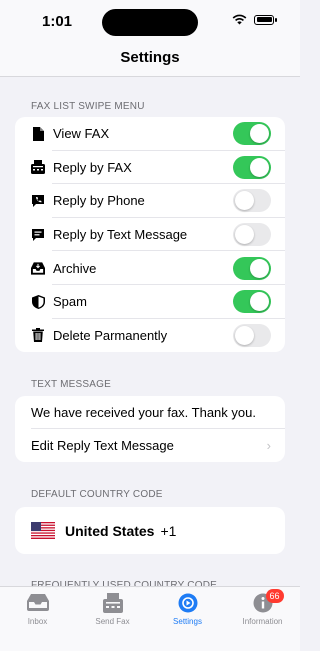 The image size is (320, 651). Describe the element at coordinates (150, 302) in the screenshot. I see `swipe-row-spam: Spam` at that location.